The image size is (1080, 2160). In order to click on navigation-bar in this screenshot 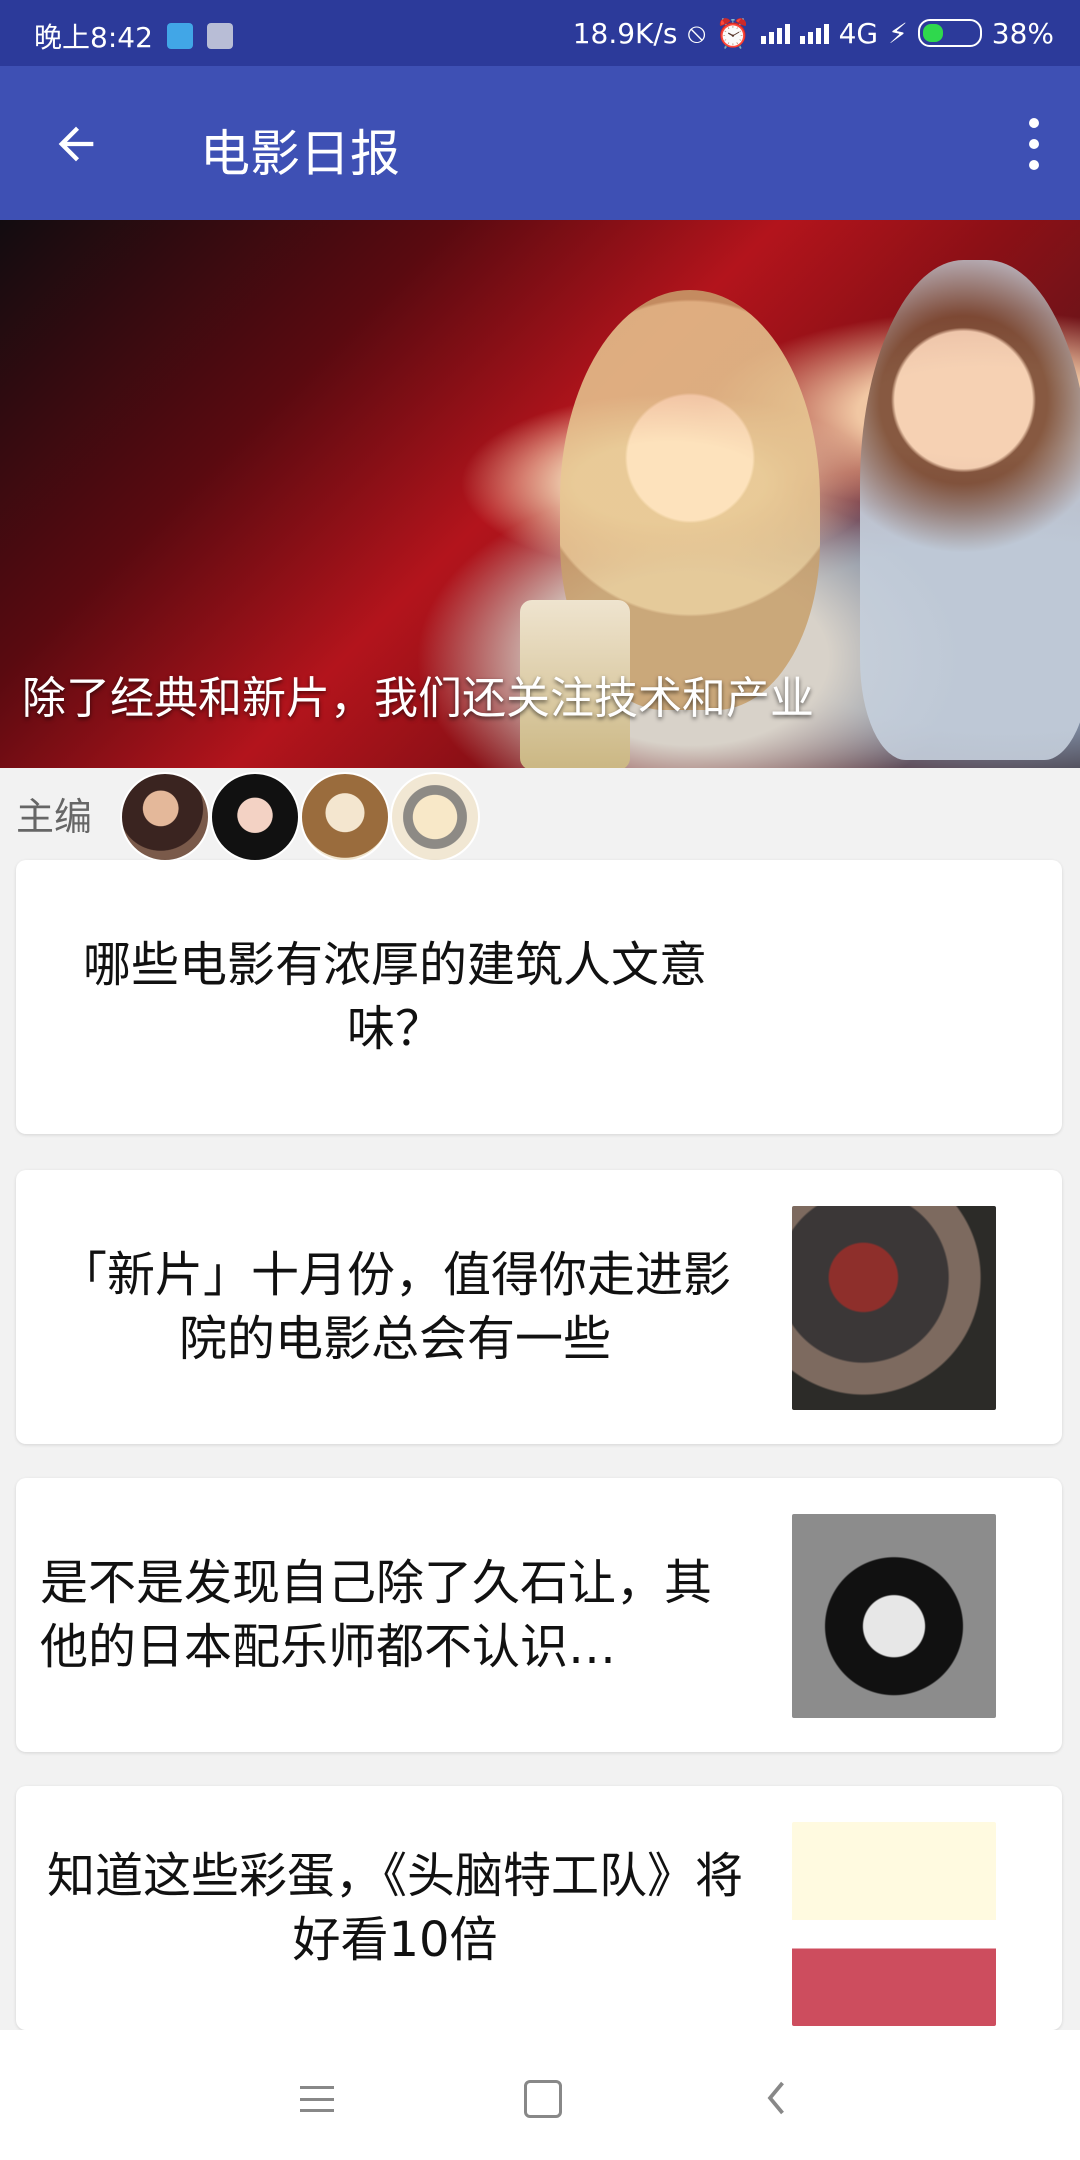, I will do `click(540, 2095)`.